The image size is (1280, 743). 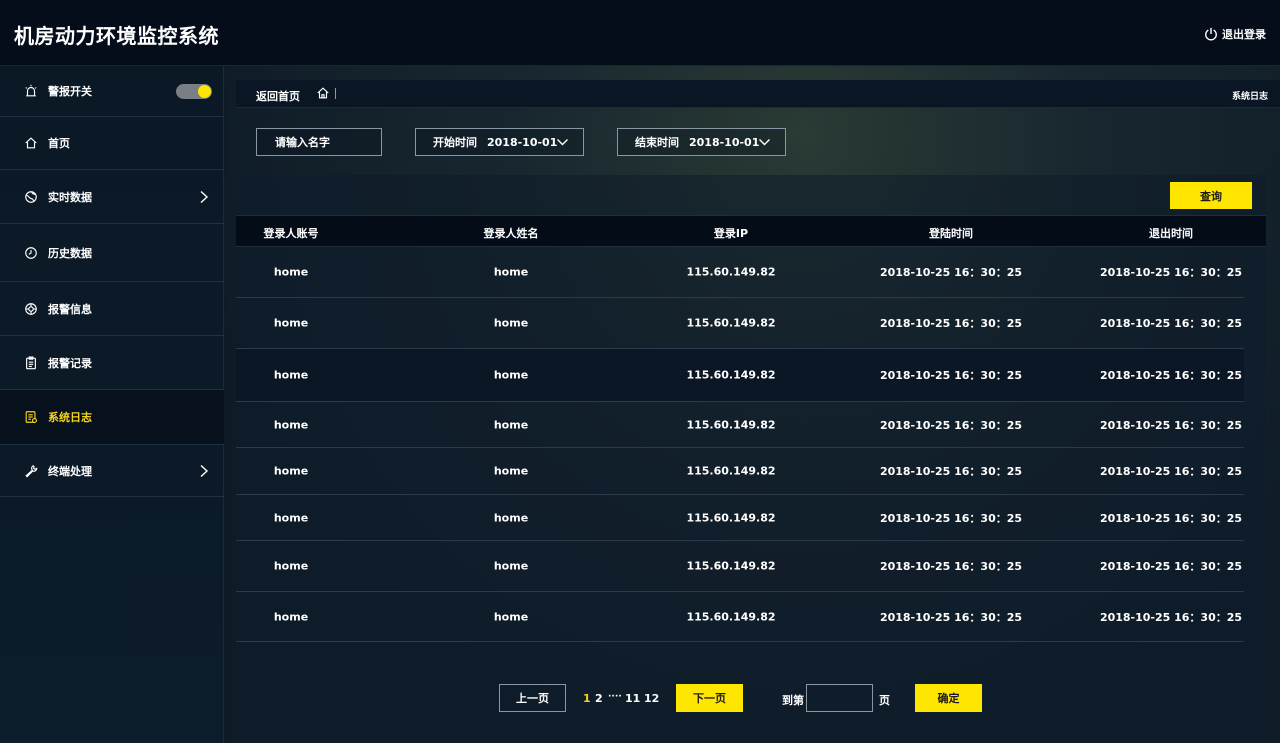 I want to click on logout-button: 退出登录, so click(x=1235, y=34).